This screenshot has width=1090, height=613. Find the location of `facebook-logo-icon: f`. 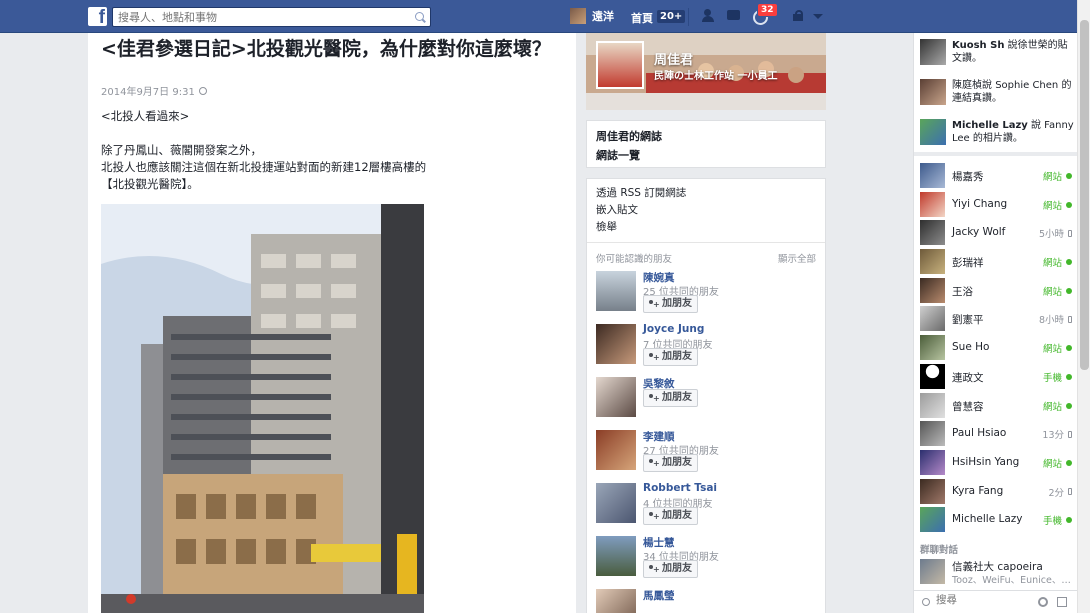

facebook-logo-icon: f is located at coordinates (97, 16).